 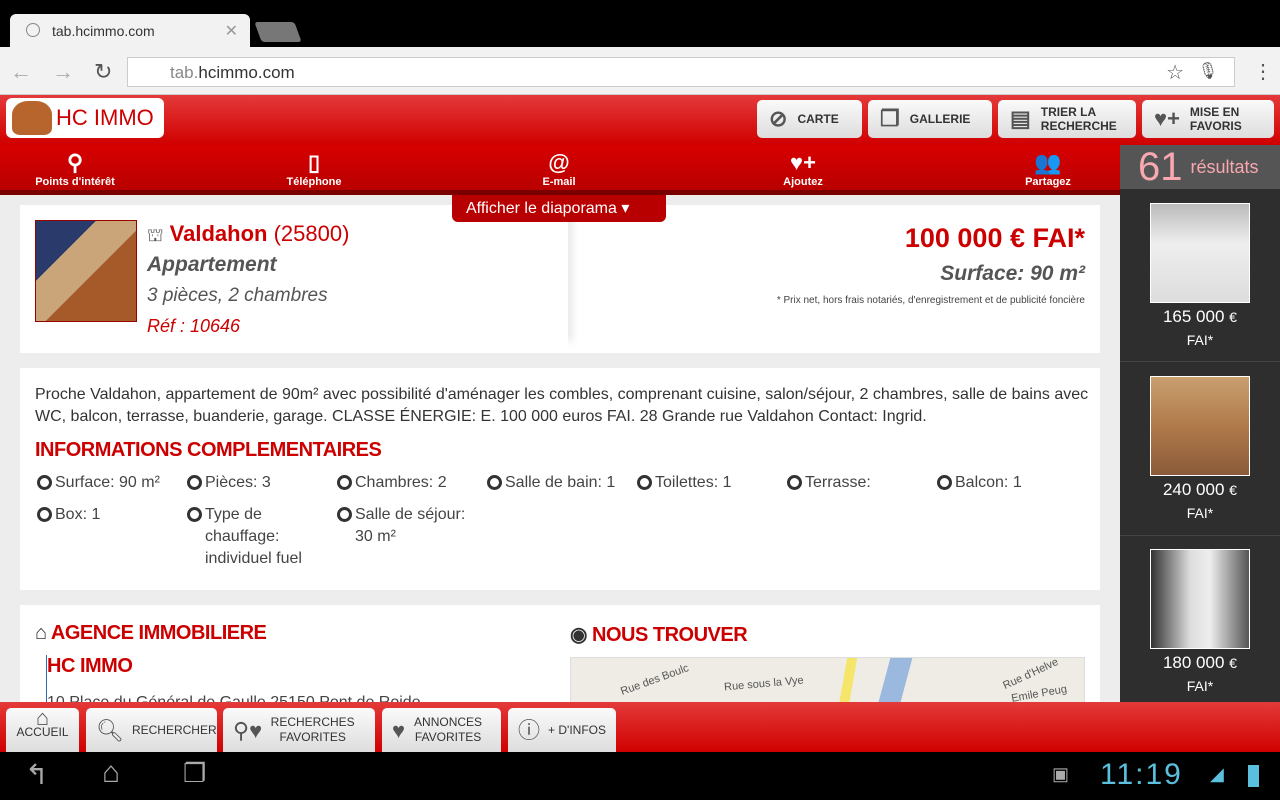 I want to click on battery-icon, so click(x=1253, y=776).